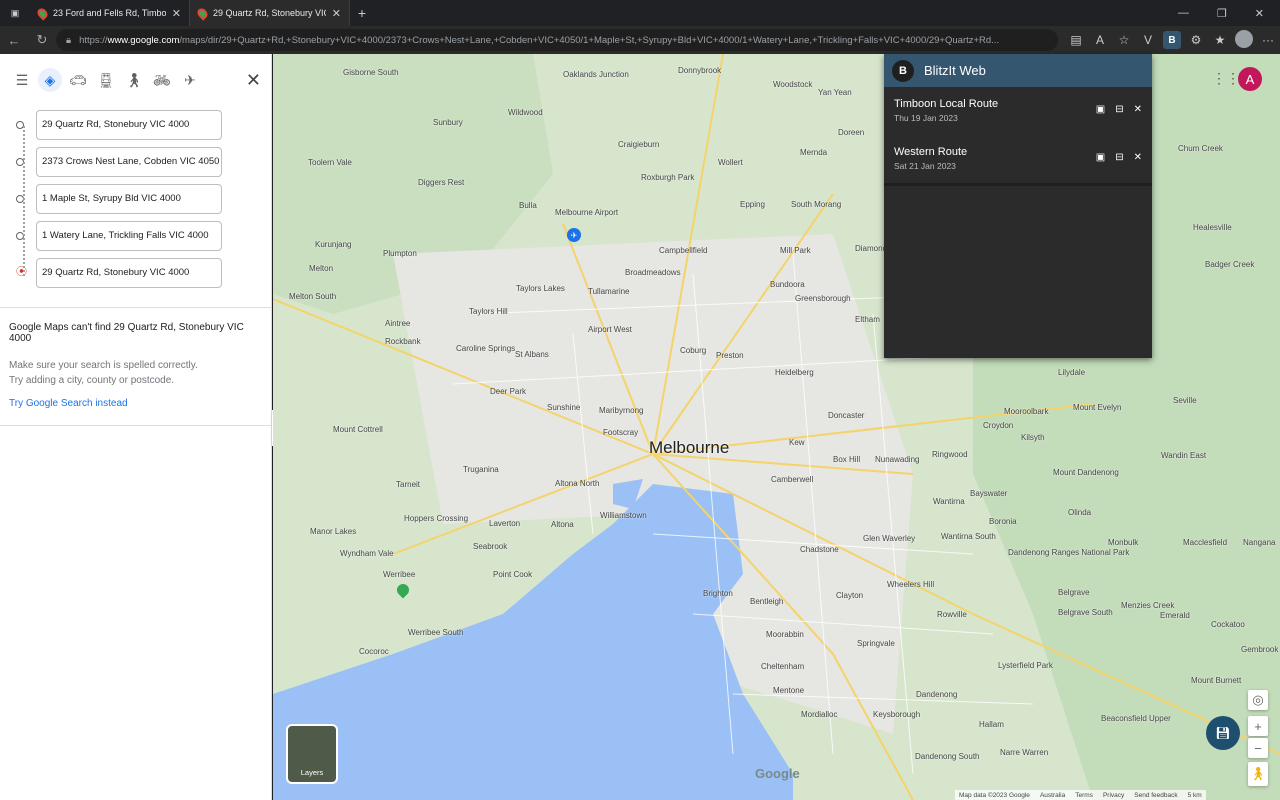  What do you see at coordinates (998, 425) in the screenshot?
I see `map-place-label: Croydon` at bounding box center [998, 425].